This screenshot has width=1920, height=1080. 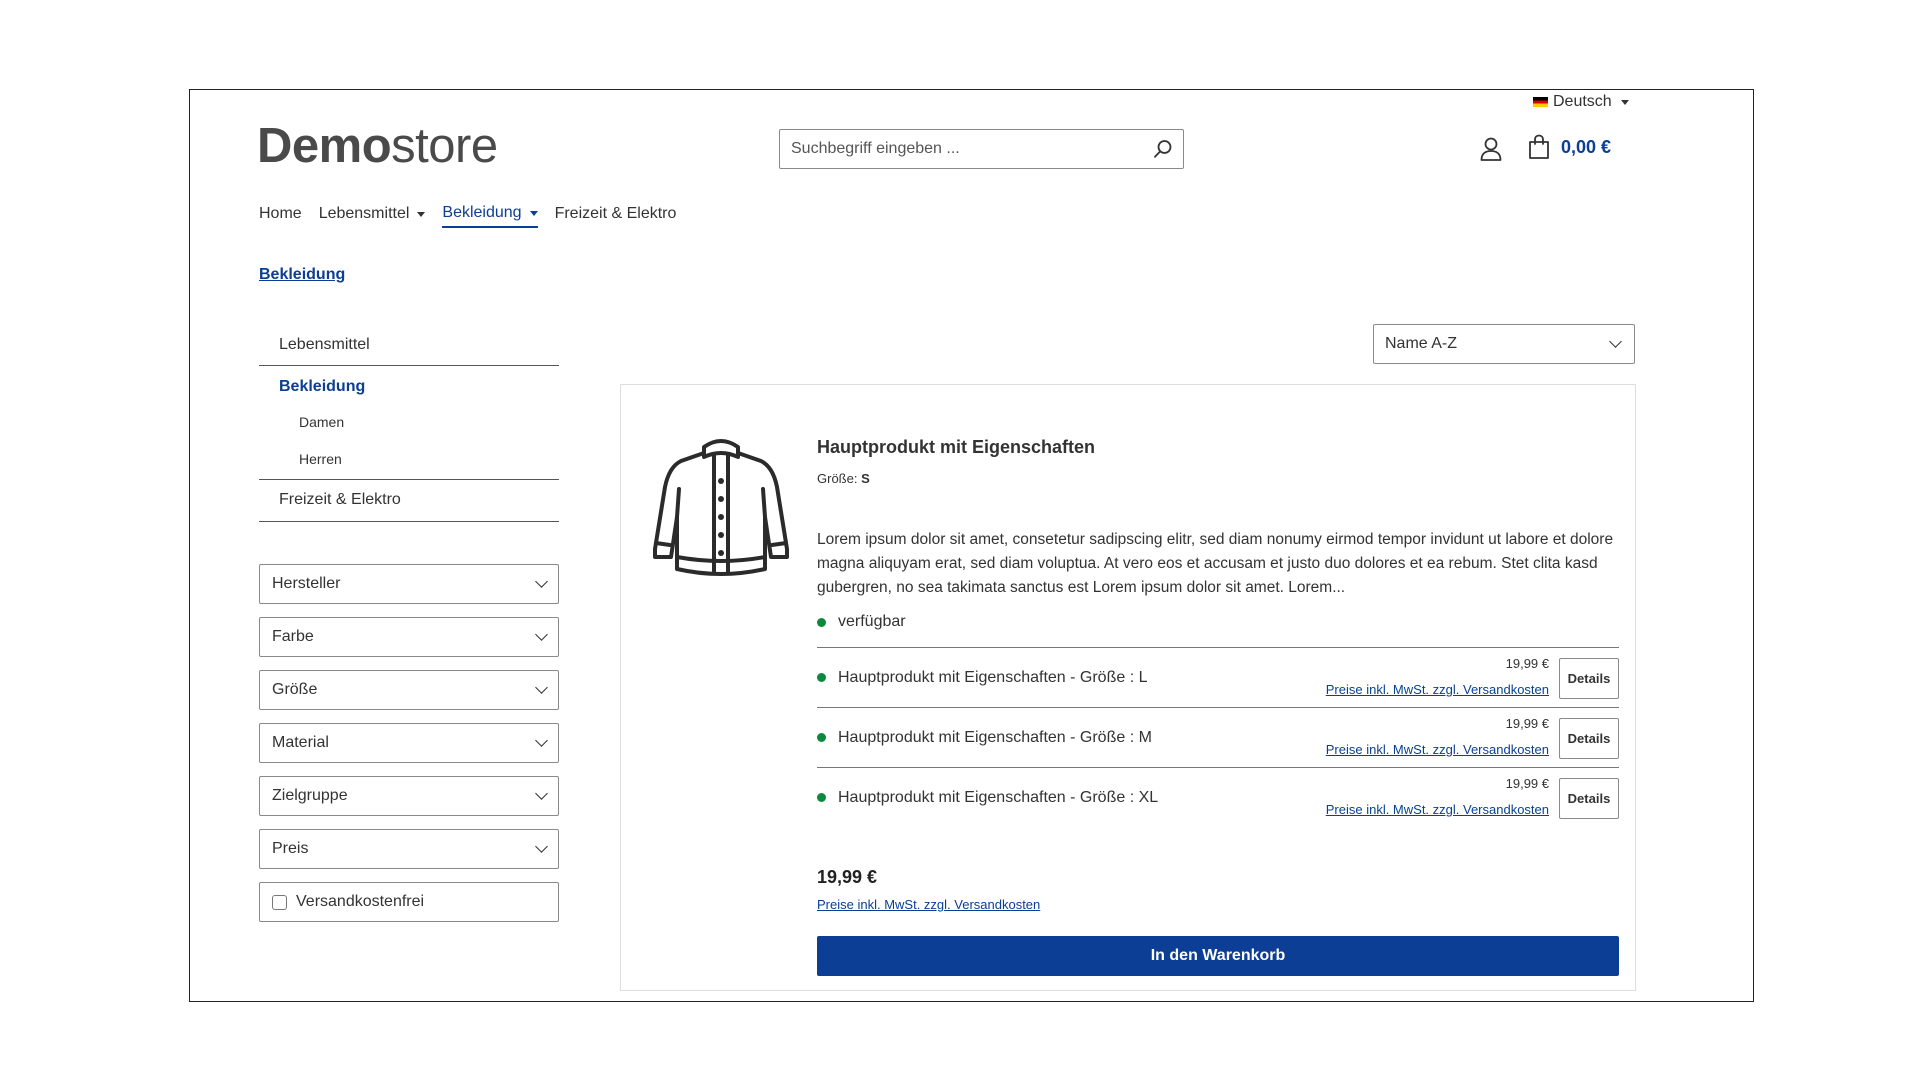 I want to click on shipping-free-checkbox, so click(x=279, y=902).